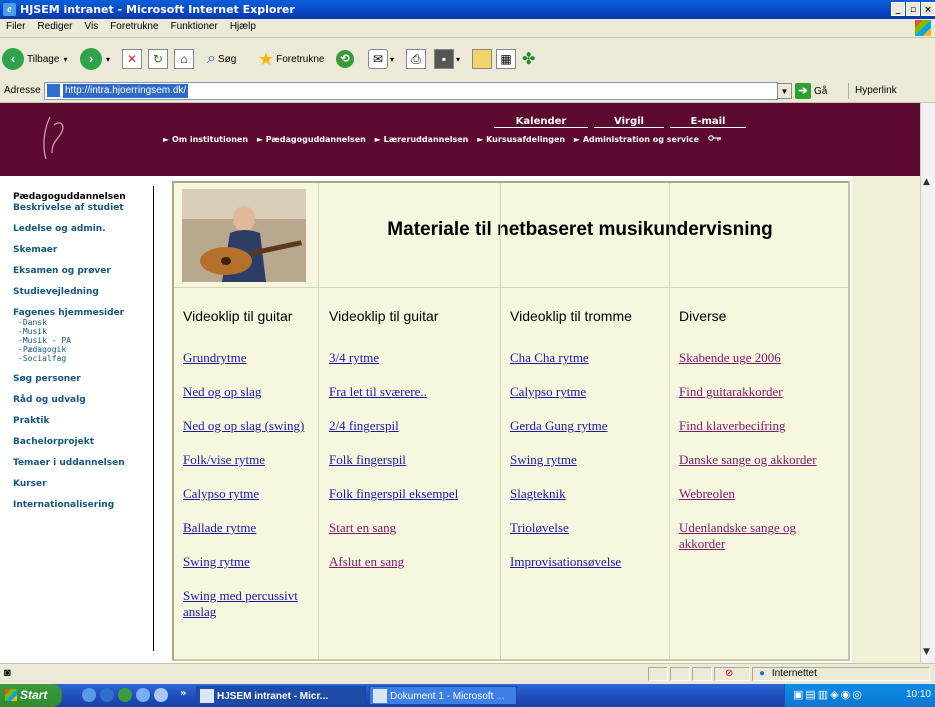  I want to click on sidebar-item-beskrivelse: Beskrivelse af studiet, so click(69, 208).